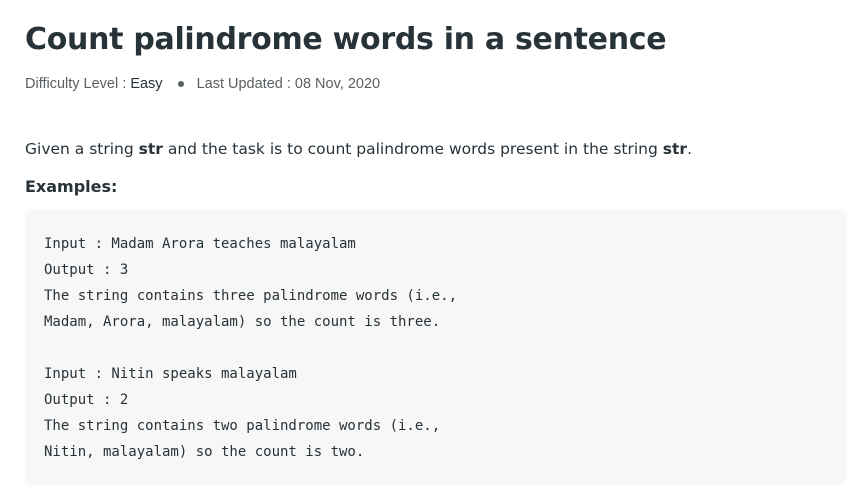  Describe the element at coordinates (86, 270) in the screenshot. I see `code-line: Output : 3` at that location.